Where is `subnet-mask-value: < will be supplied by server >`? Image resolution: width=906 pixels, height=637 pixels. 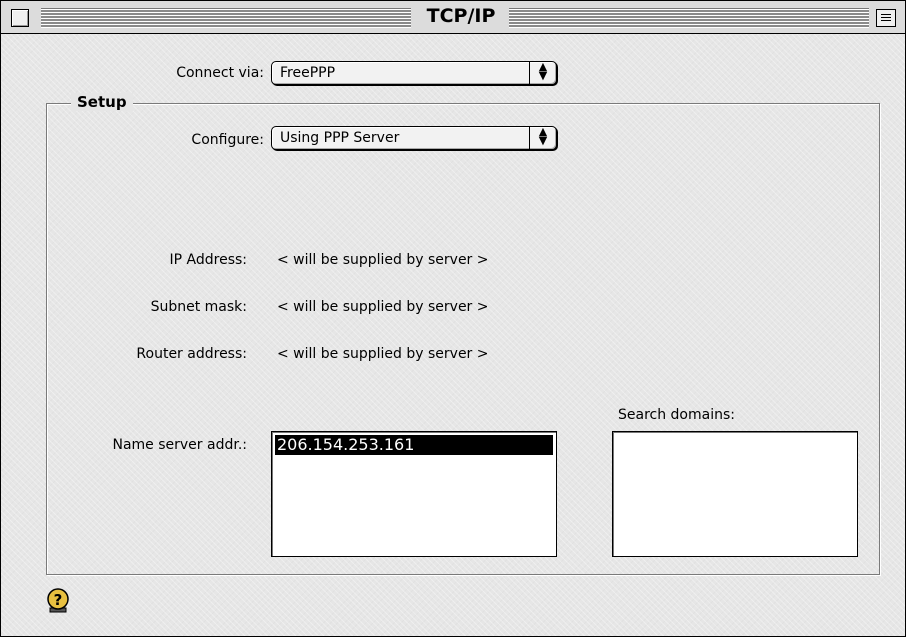 subnet-mask-value: < will be supplied by server > is located at coordinates (383, 307).